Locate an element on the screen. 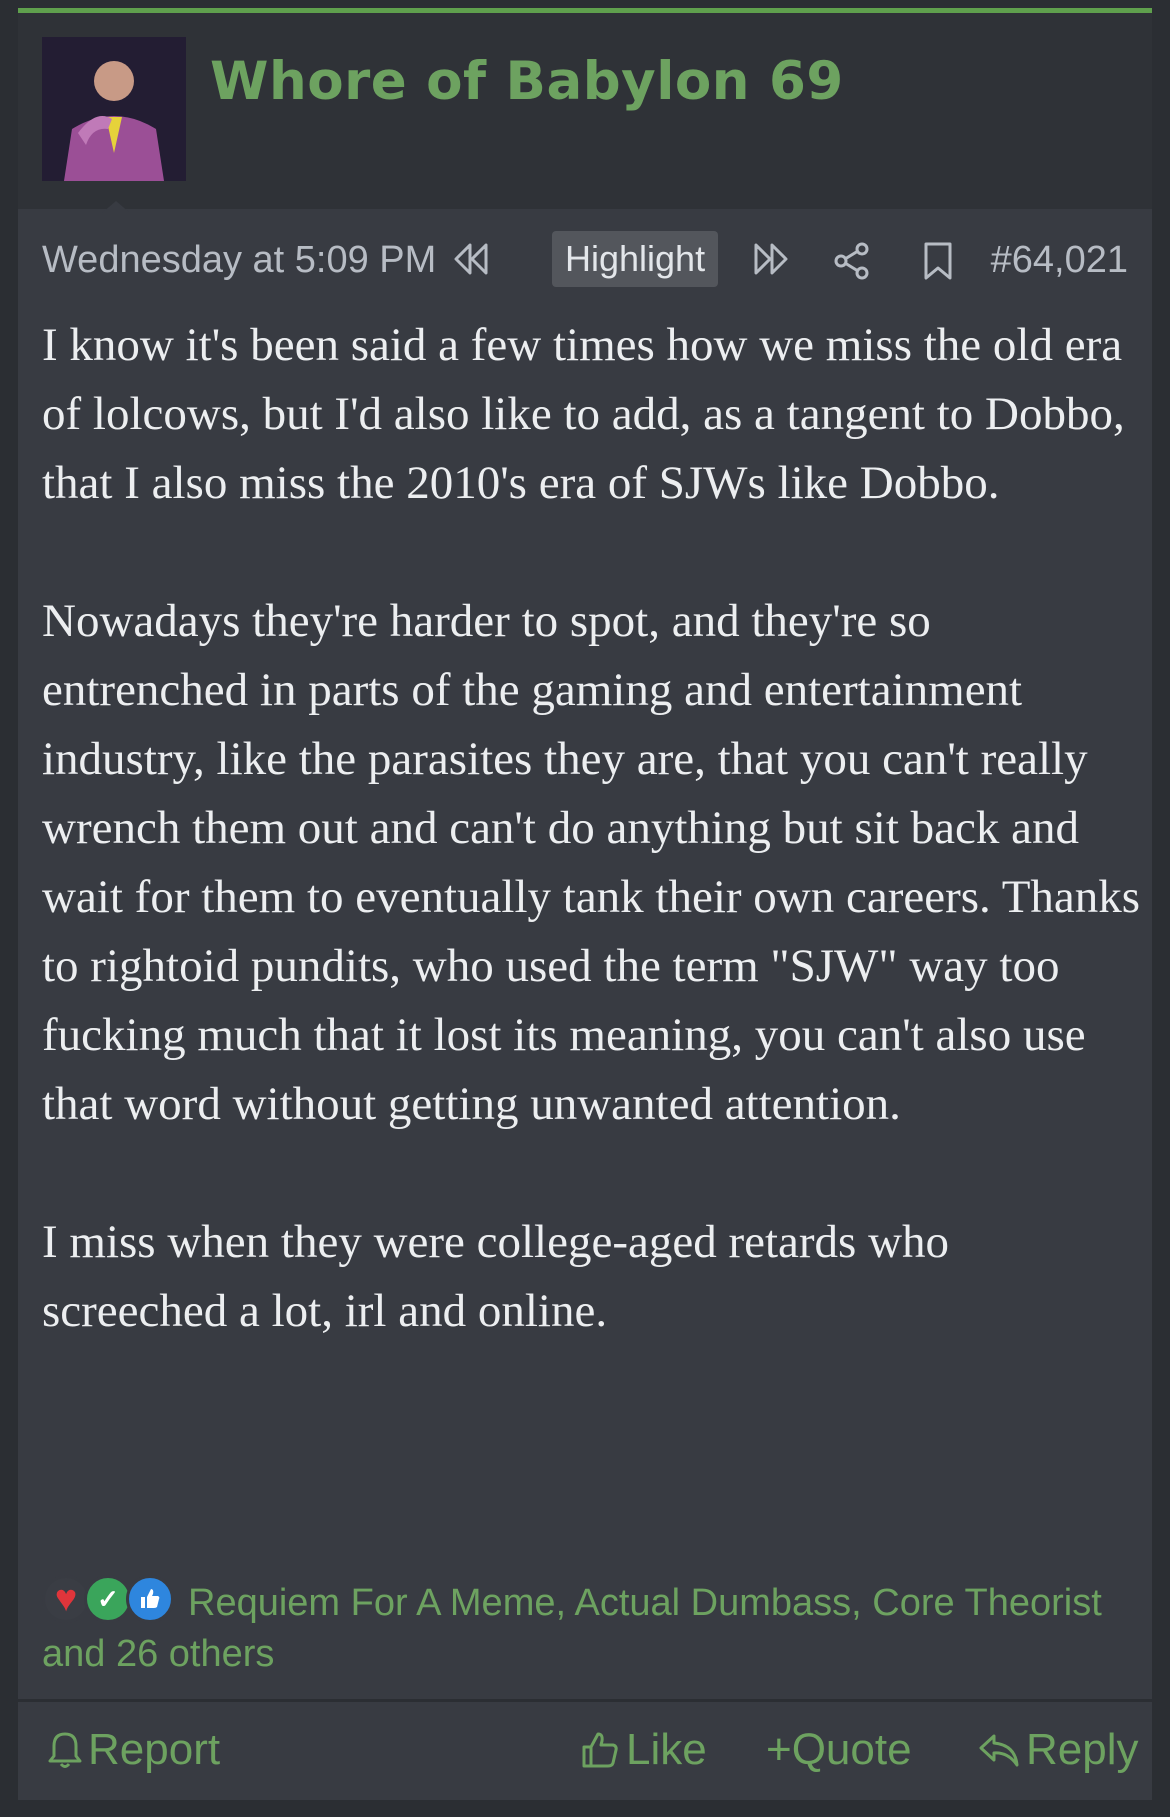  avatar-image is located at coordinates (114, 109).